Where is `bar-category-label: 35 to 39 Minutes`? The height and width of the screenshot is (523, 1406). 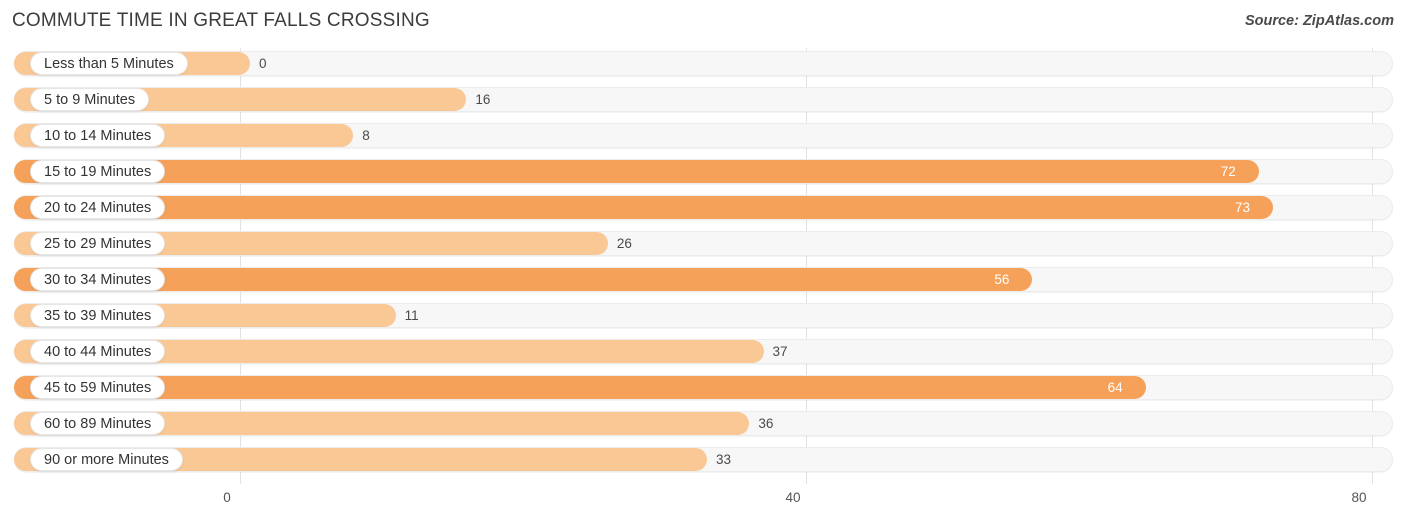
bar-category-label: 35 to 39 Minutes is located at coordinates (98, 315).